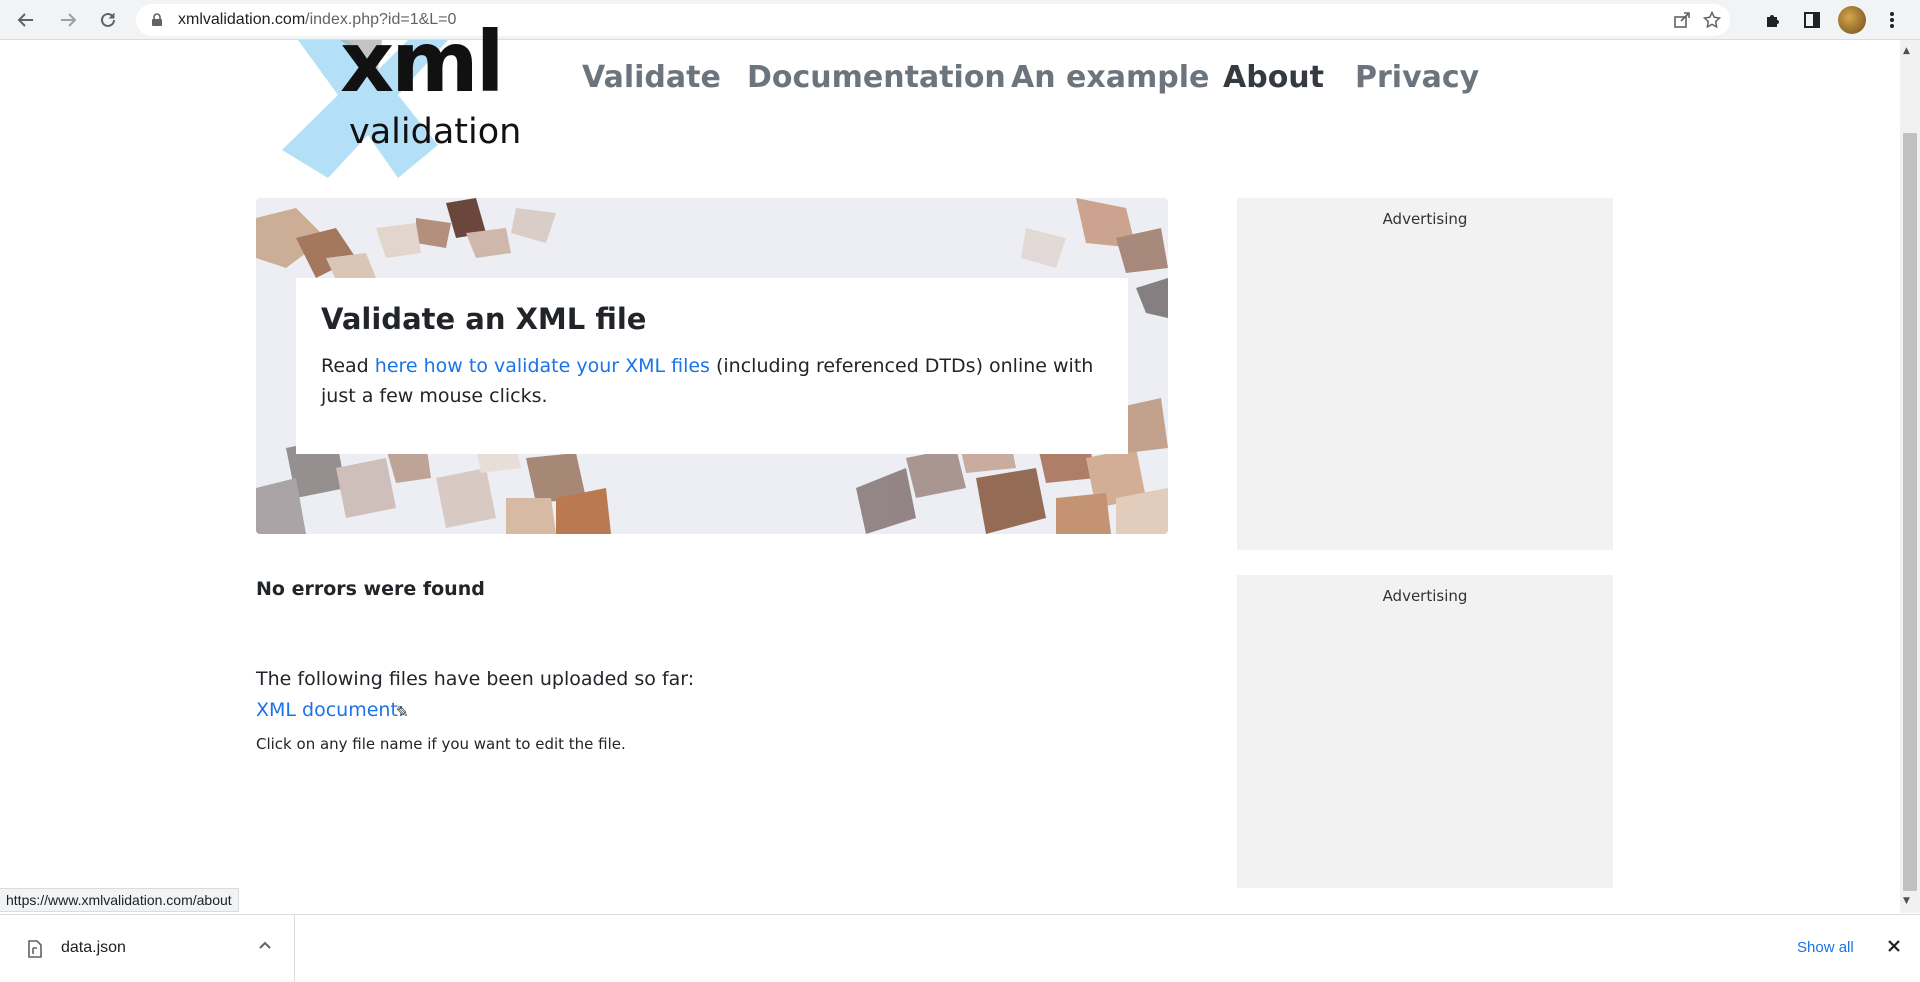  Describe the element at coordinates (1712, 20) in the screenshot. I see `bookmark-star-icon` at that location.